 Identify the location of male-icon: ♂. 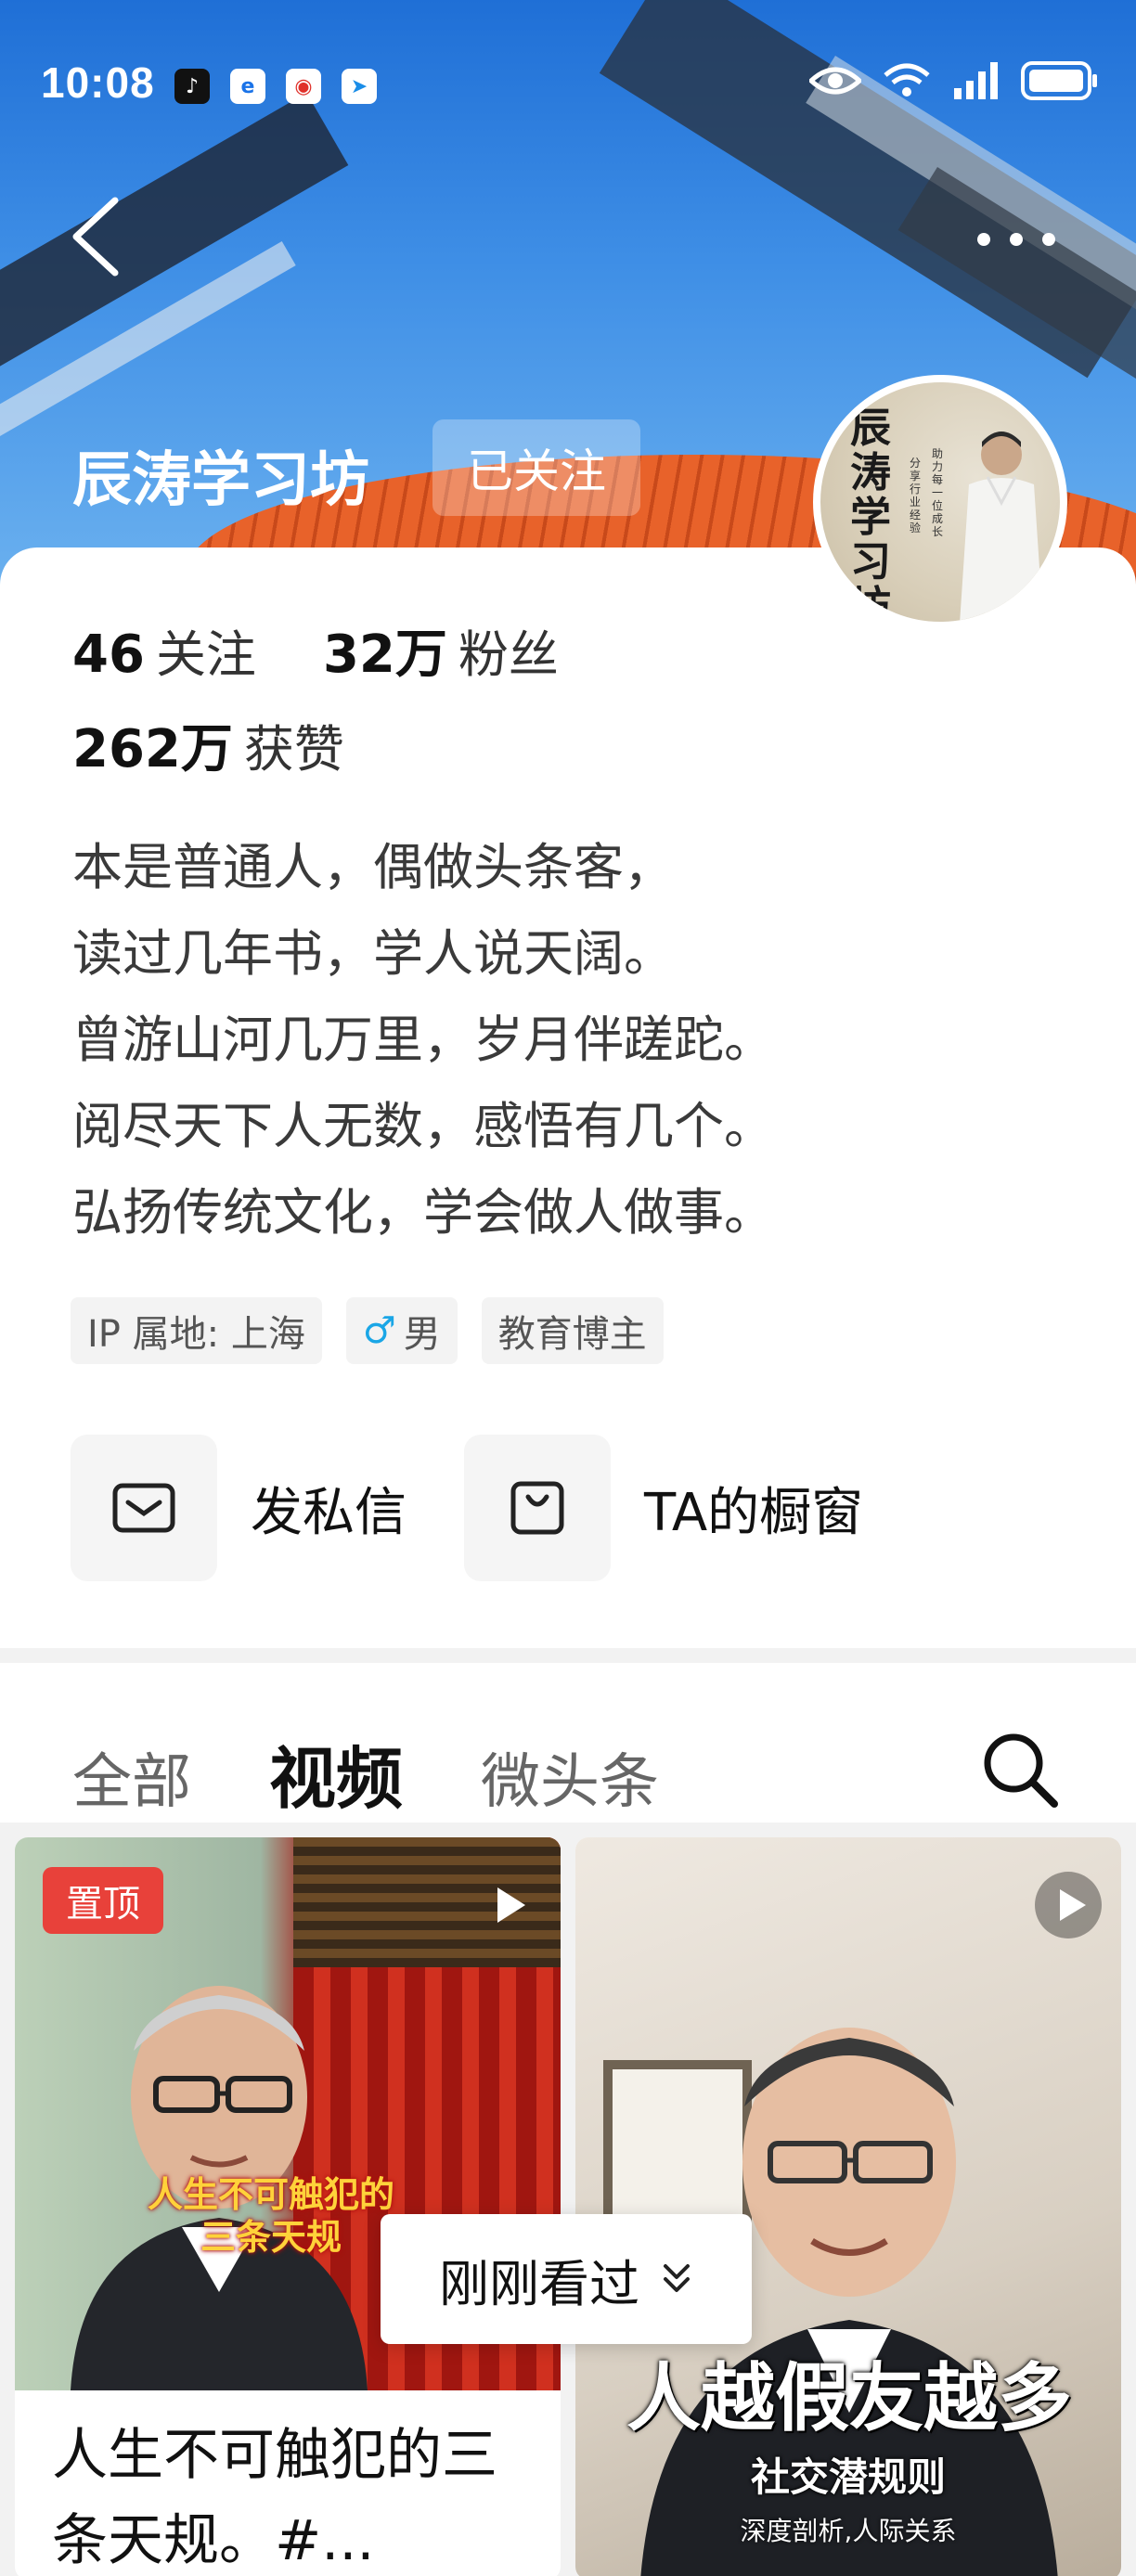
(379, 1330).